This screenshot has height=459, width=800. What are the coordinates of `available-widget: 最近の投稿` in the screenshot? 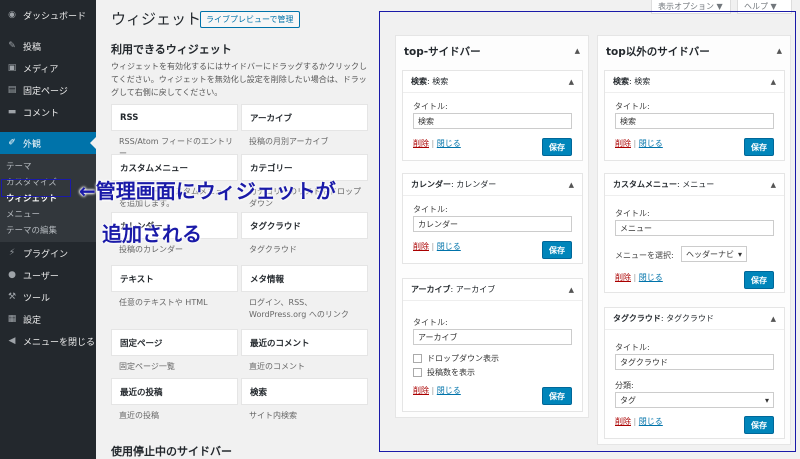 It's located at (174, 391).